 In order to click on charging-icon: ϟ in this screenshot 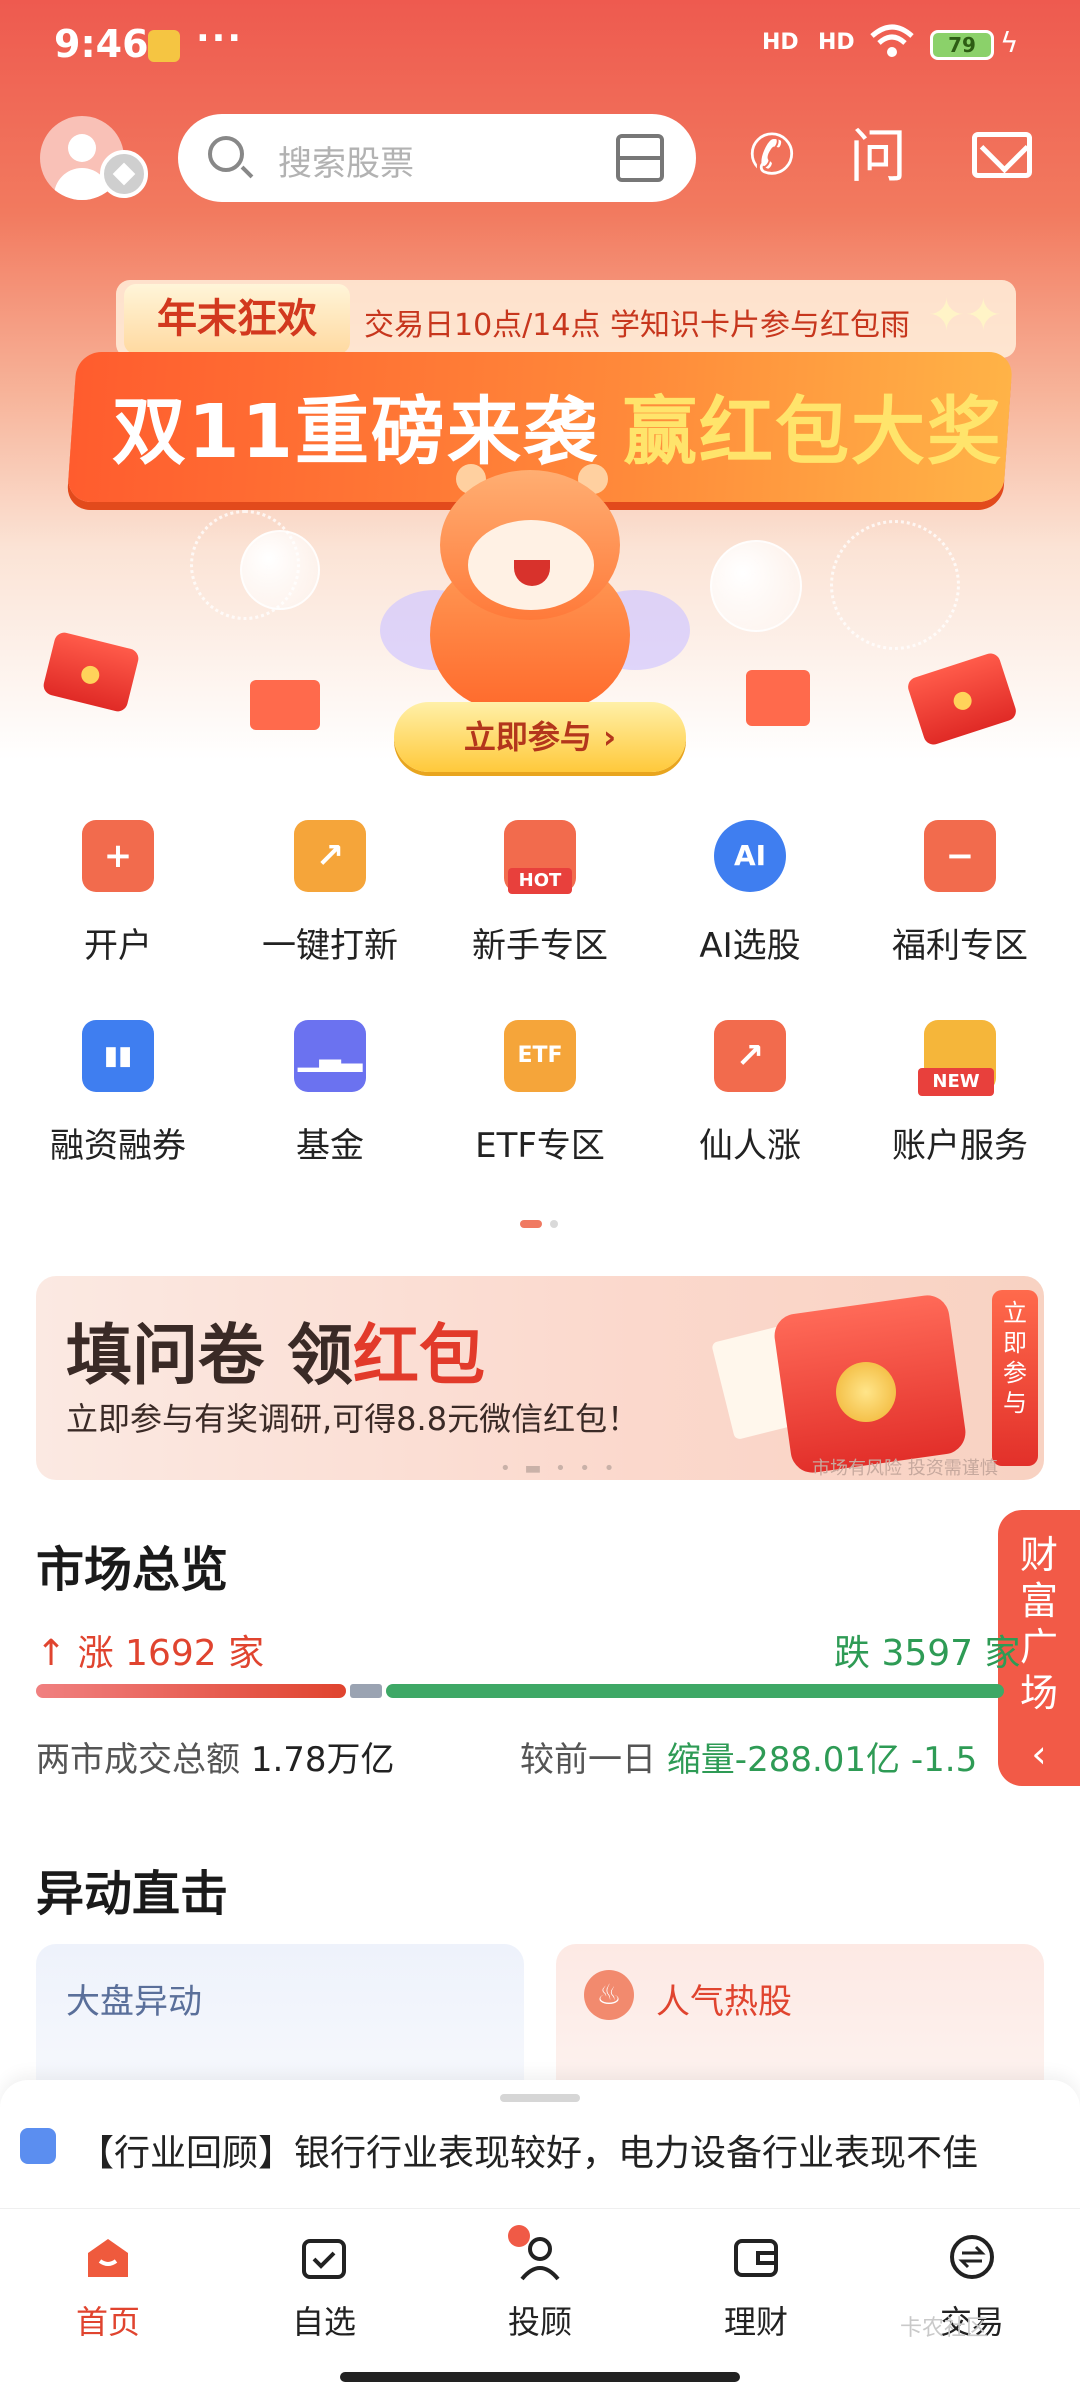, I will do `click(1009, 42)`.